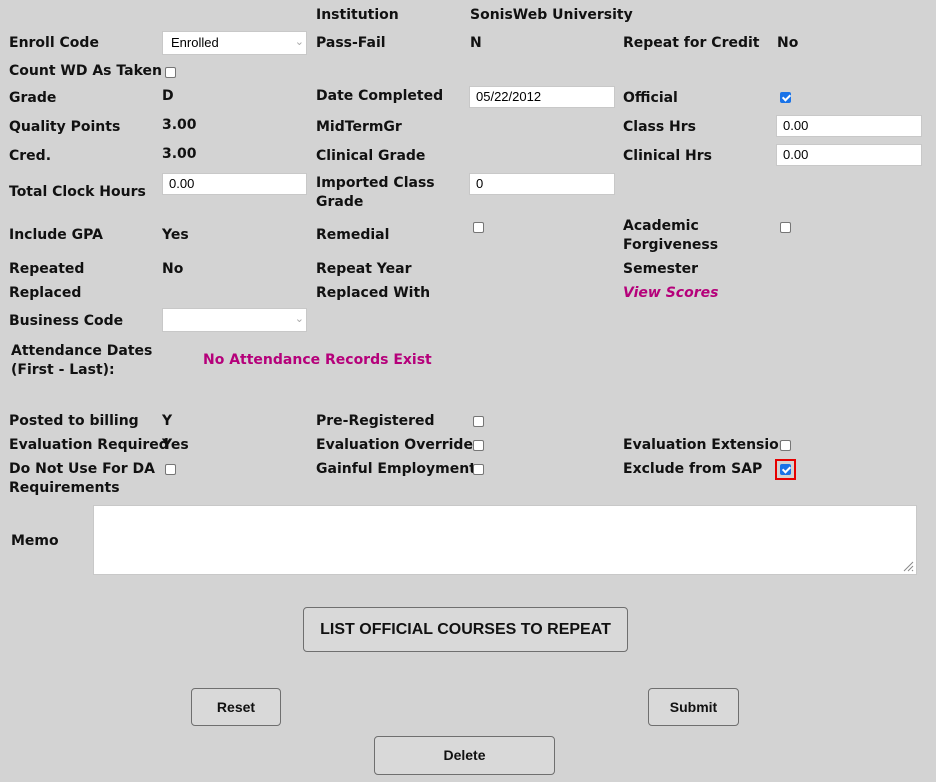 This screenshot has width=936, height=782. What do you see at coordinates (375, 421) in the screenshot?
I see `pre-registered-label: Pre-Registered` at bounding box center [375, 421].